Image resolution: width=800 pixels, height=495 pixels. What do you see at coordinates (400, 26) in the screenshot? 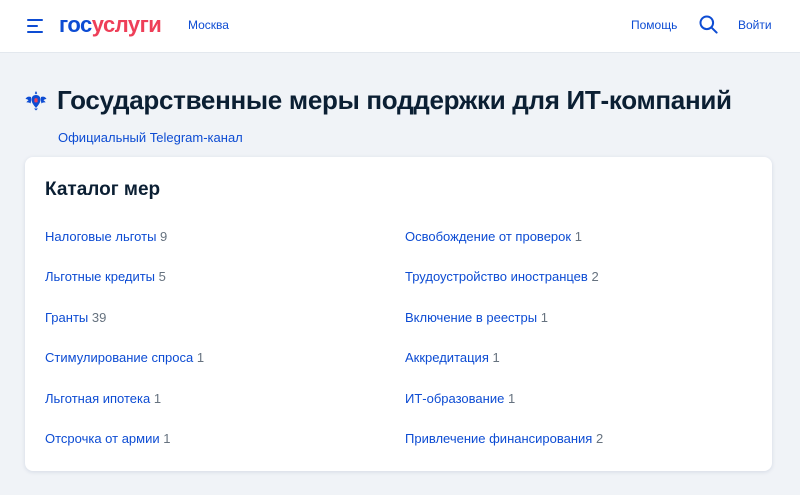
I see `top-header: госуслуги Москва Помощь Войти` at bounding box center [400, 26].